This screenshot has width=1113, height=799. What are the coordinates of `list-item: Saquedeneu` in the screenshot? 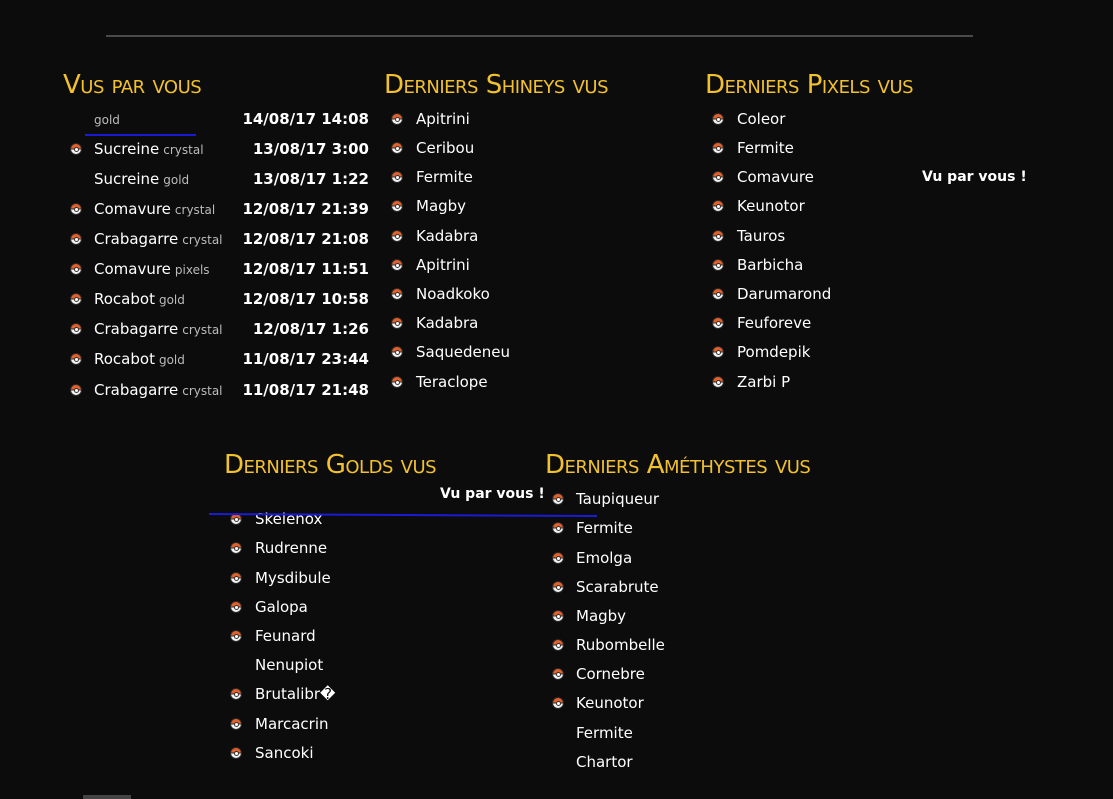 It's located at (494, 352).